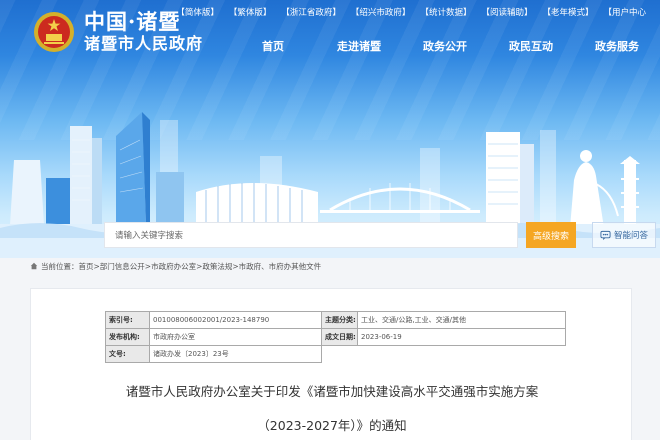  Describe the element at coordinates (250, 12) in the screenshot. I see `toplink-traditional: 【繁体版】` at that location.